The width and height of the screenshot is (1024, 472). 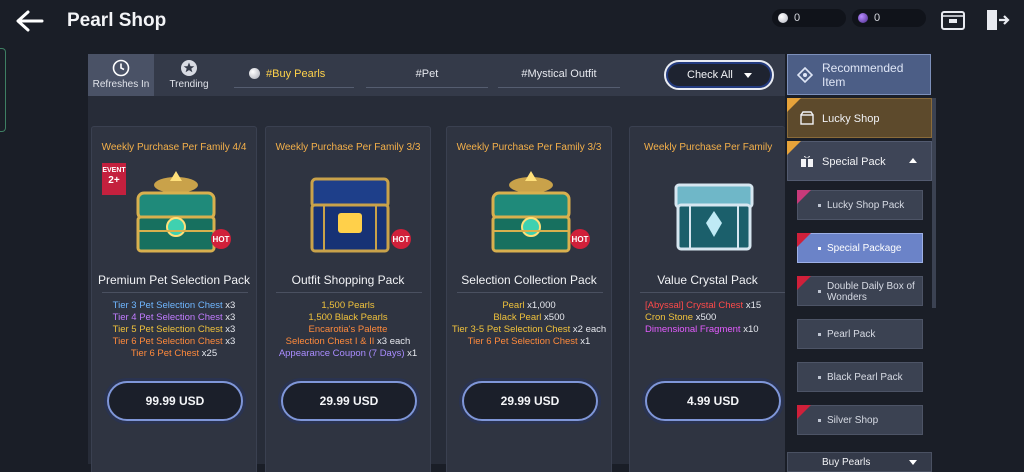 What do you see at coordinates (859, 161) in the screenshot?
I see `sidebar-item-special-pack: Special Pack` at bounding box center [859, 161].